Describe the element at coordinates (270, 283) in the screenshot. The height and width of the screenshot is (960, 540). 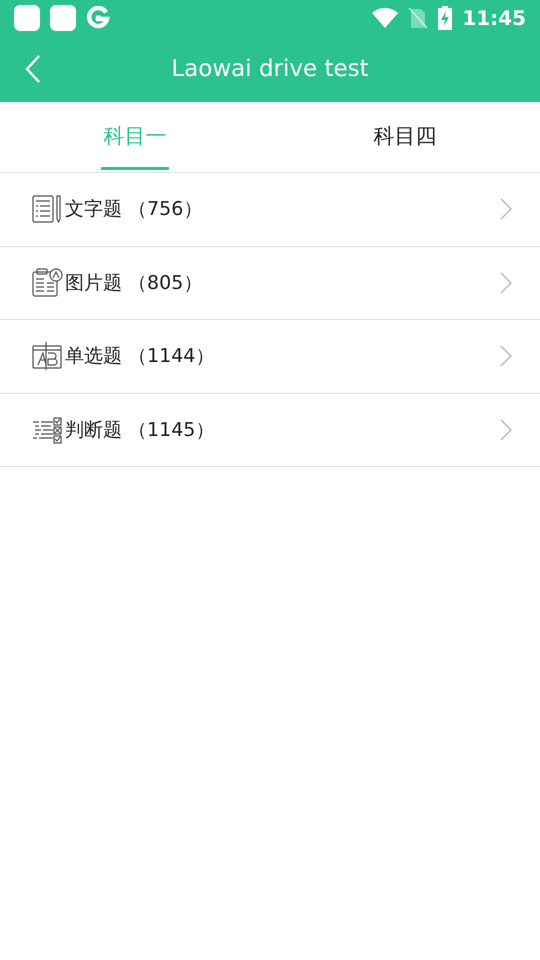
I see `question-category-row: 图片题 （805）` at that location.